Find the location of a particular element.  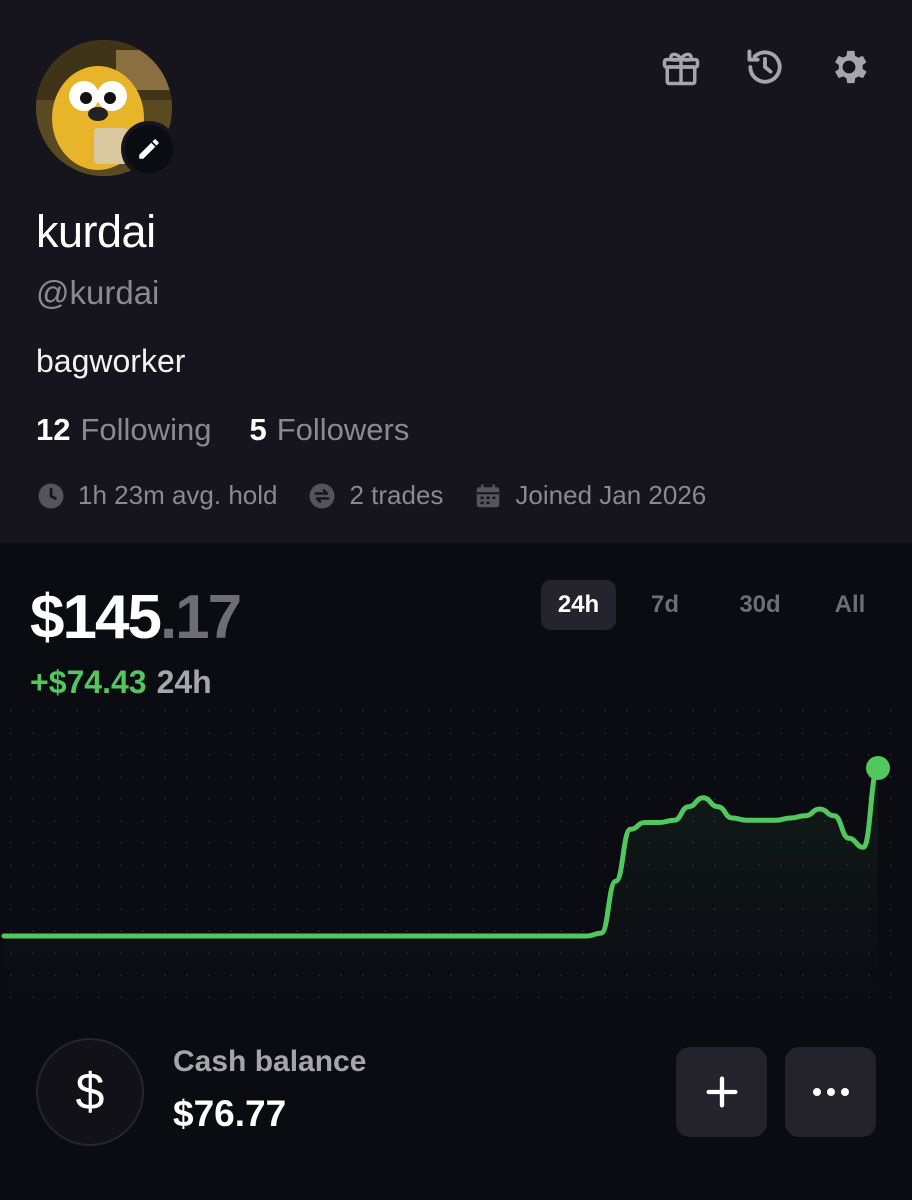

portfolio-value-dollars: $145 is located at coordinates (96, 617).